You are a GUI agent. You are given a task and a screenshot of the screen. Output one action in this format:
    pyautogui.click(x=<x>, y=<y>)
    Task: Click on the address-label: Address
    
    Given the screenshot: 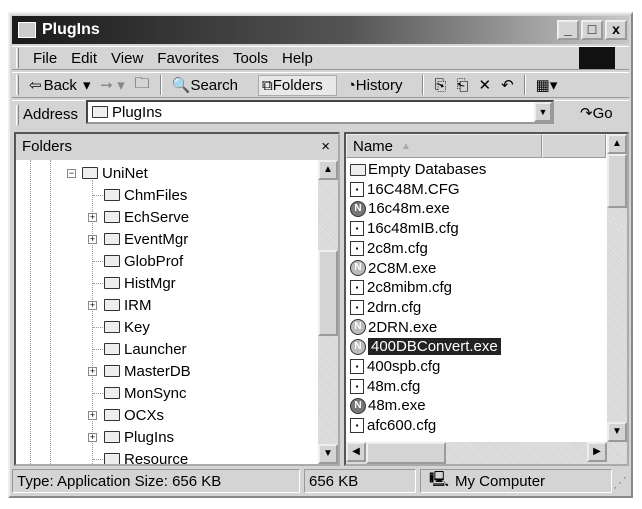 What is the action you would take?
    pyautogui.click(x=51, y=114)
    